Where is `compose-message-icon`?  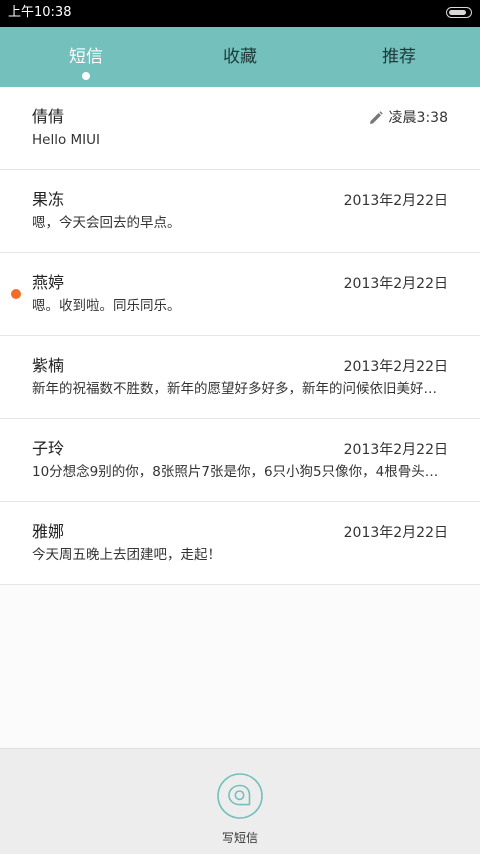
compose-message-icon is located at coordinates (240, 796).